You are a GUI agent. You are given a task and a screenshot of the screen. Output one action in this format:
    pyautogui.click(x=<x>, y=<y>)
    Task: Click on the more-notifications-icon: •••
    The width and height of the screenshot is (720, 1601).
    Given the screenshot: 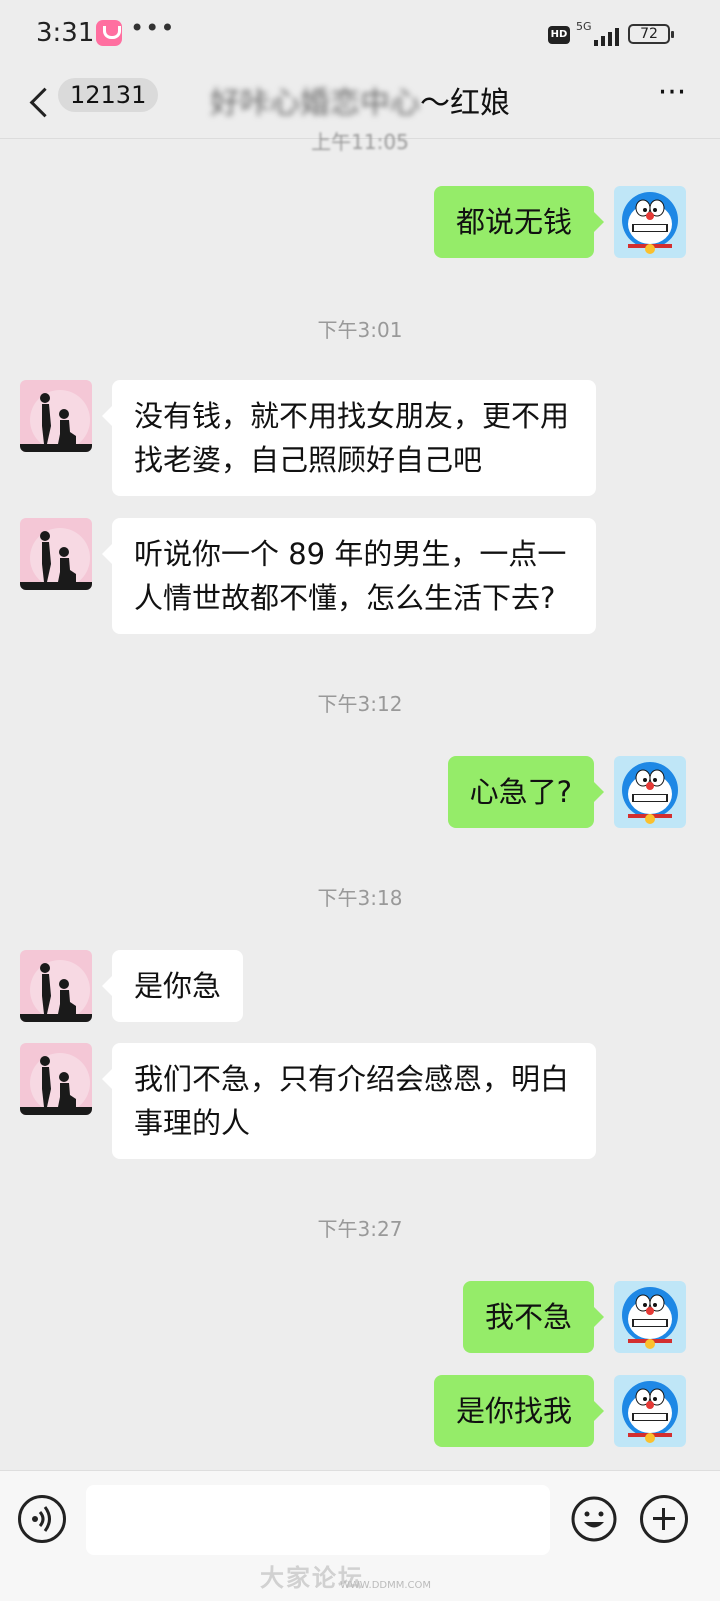 What is the action you would take?
    pyautogui.click(x=153, y=28)
    